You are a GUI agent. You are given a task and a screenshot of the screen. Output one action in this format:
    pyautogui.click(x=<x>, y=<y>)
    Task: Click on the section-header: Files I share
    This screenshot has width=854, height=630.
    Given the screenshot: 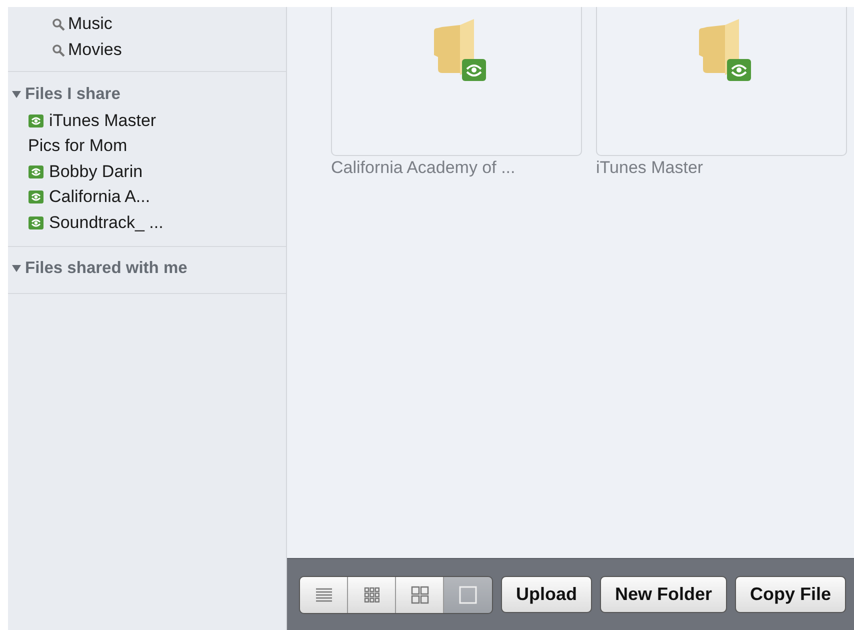 What is the action you would take?
    pyautogui.click(x=147, y=94)
    